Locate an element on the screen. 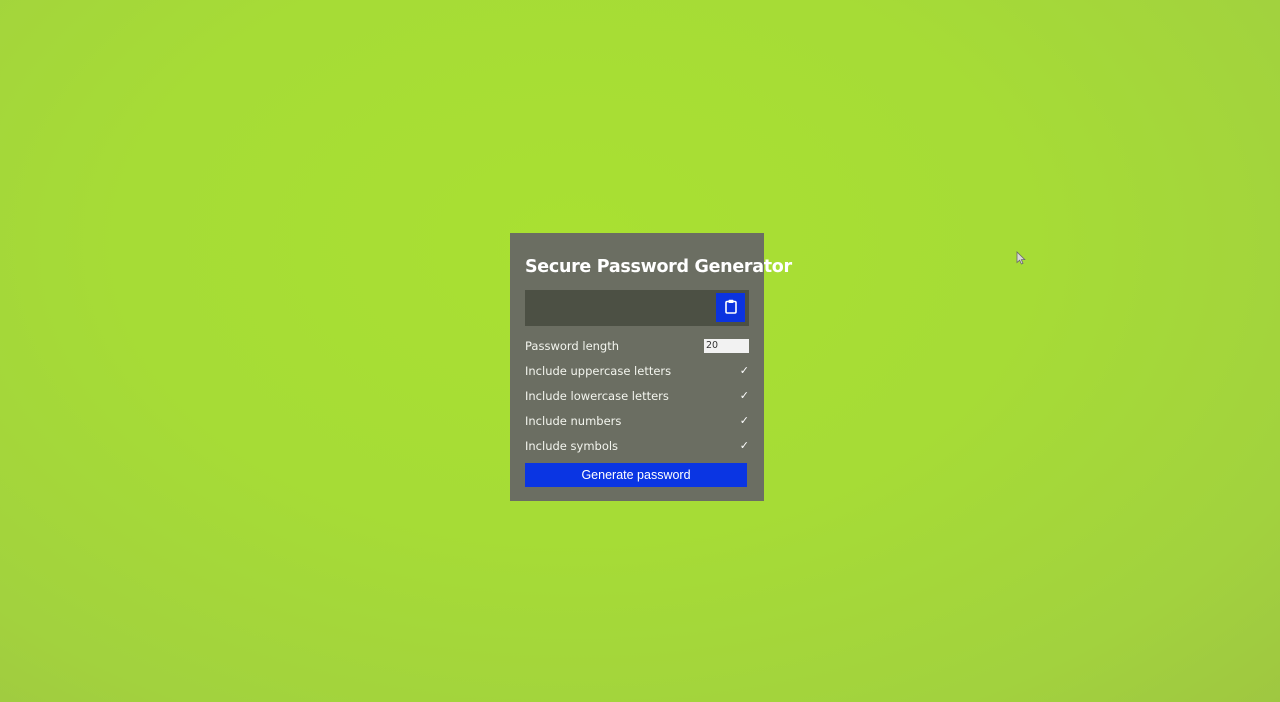 The image size is (1280, 702). copy-to-clipboard-button is located at coordinates (730, 307).